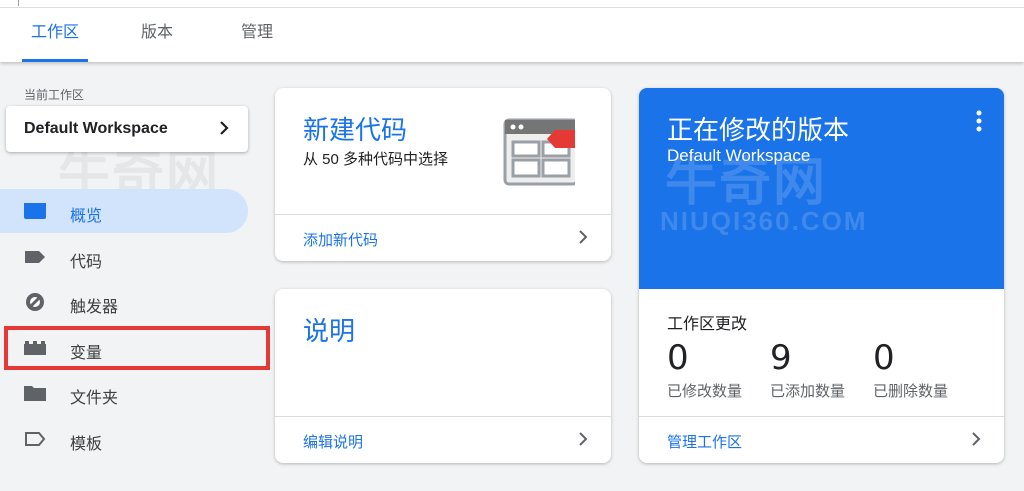  What do you see at coordinates (355, 130) in the screenshot?
I see `new-tag-title: 新建代码` at bounding box center [355, 130].